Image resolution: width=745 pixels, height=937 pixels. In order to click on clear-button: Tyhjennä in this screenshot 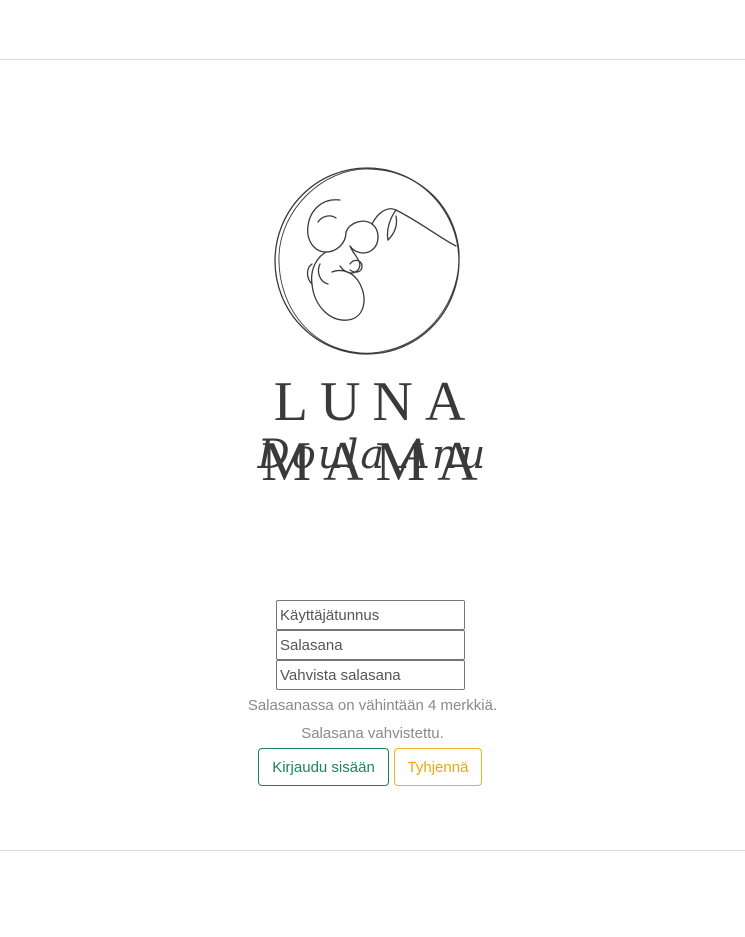, I will do `click(438, 767)`.